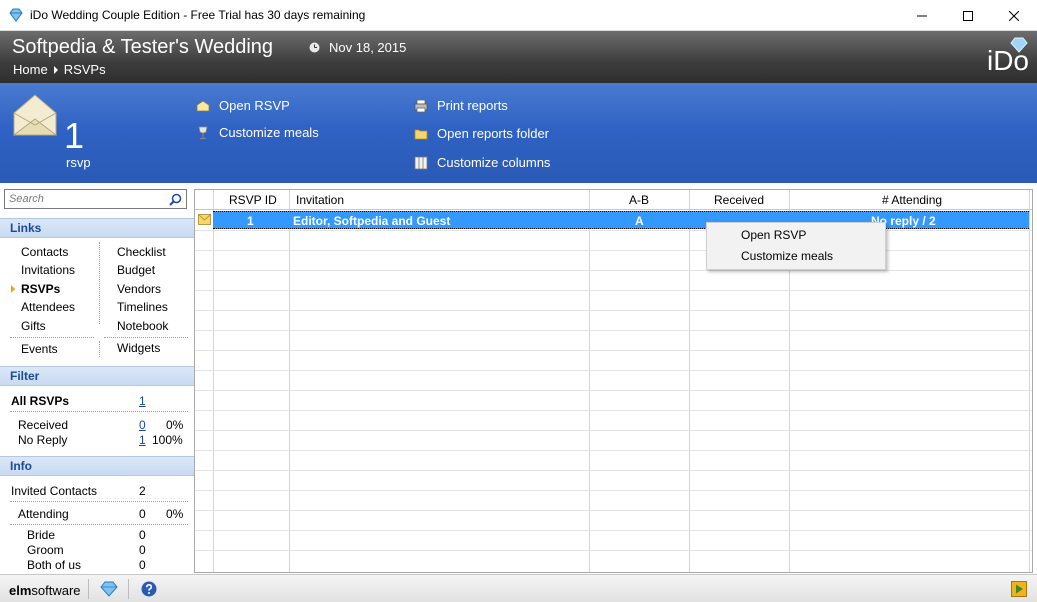 This screenshot has width=1037, height=602. What do you see at coordinates (42, 440) in the screenshot?
I see `filter-noreply-label: No Reply` at bounding box center [42, 440].